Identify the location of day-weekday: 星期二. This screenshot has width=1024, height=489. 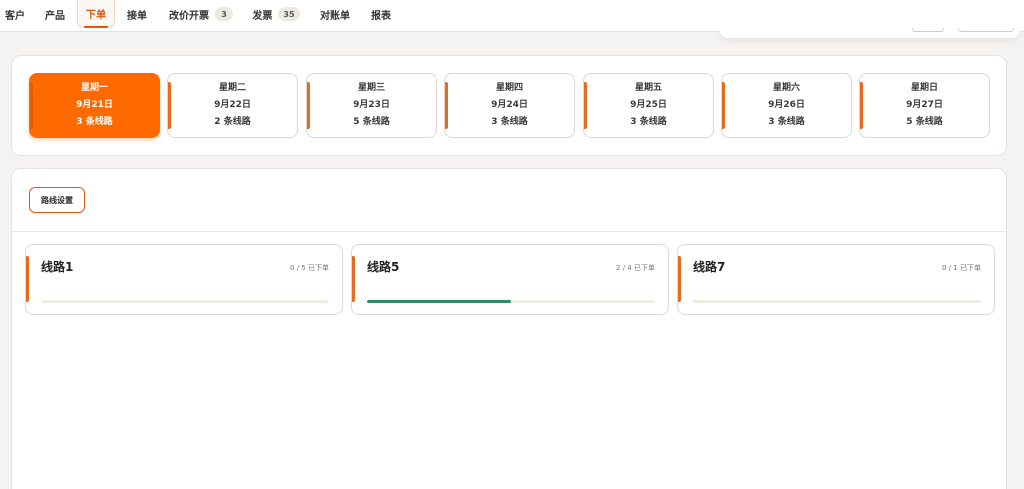
(232, 88).